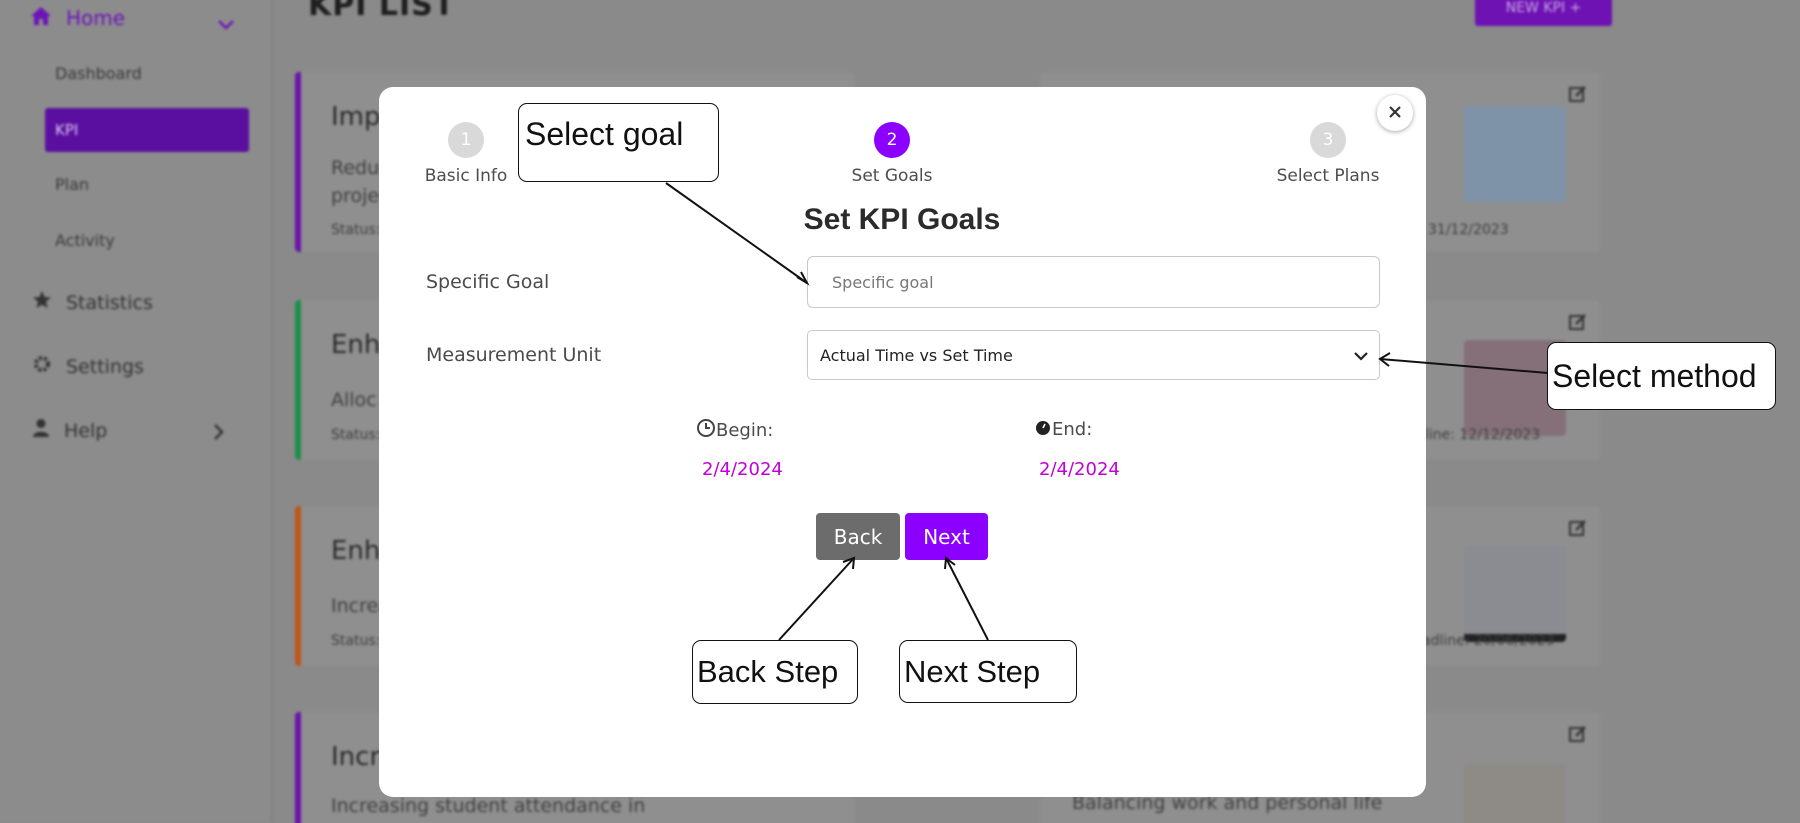  Describe the element at coordinates (988, 671) in the screenshot. I see `callout-next-step: Next Step` at that location.